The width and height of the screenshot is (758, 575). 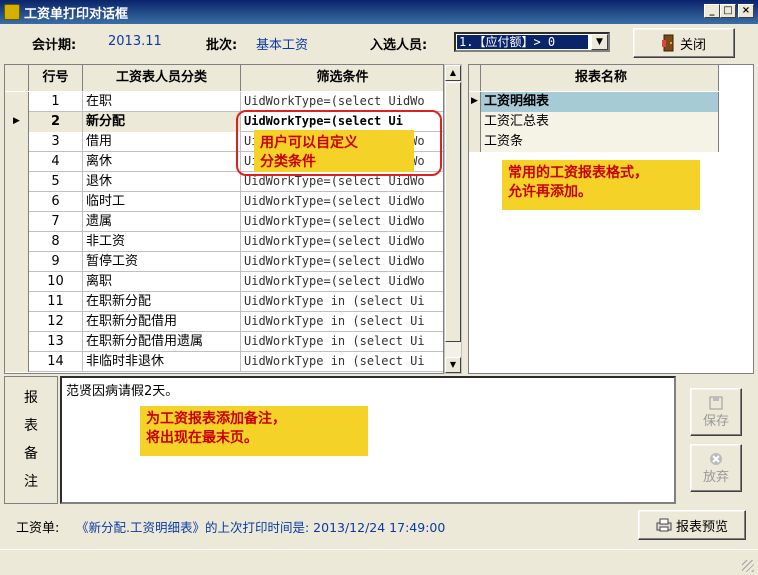 What do you see at coordinates (453, 365) in the screenshot?
I see `scroll-down-icon: ▼` at bounding box center [453, 365].